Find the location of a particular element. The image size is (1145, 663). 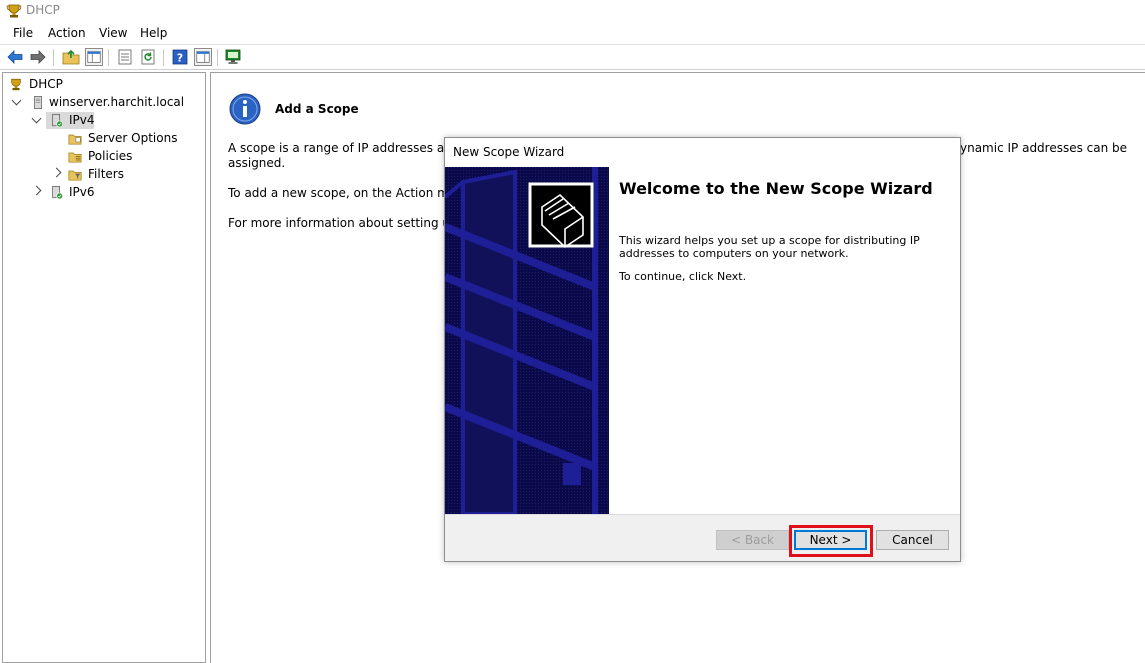

wizard-heading: Welcome to the New Scope Wizard is located at coordinates (776, 188).